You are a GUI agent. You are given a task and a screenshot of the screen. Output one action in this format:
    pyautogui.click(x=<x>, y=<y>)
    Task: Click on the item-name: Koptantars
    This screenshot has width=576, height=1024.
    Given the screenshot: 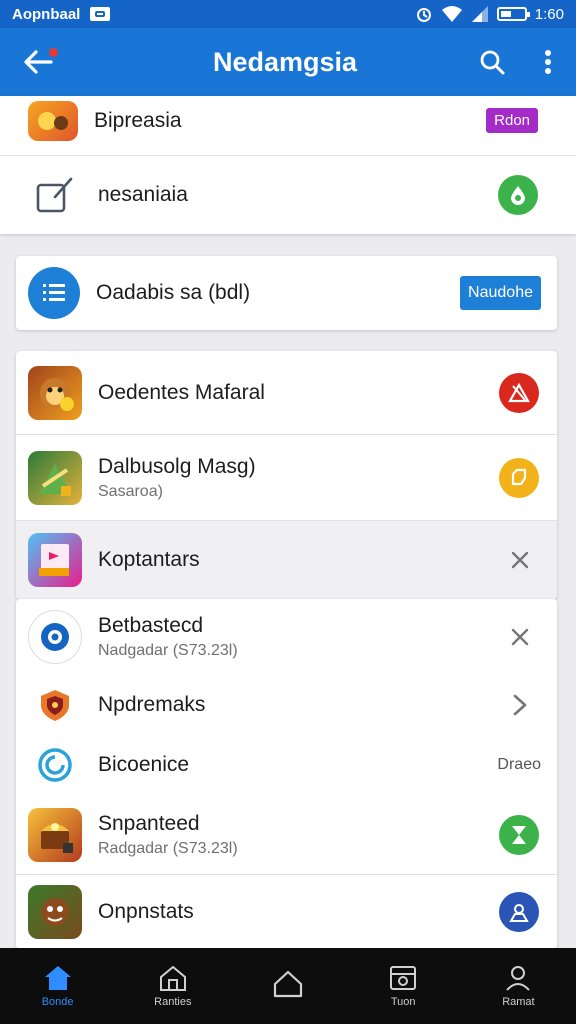 What is the action you would take?
    pyautogui.click(x=149, y=559)
    